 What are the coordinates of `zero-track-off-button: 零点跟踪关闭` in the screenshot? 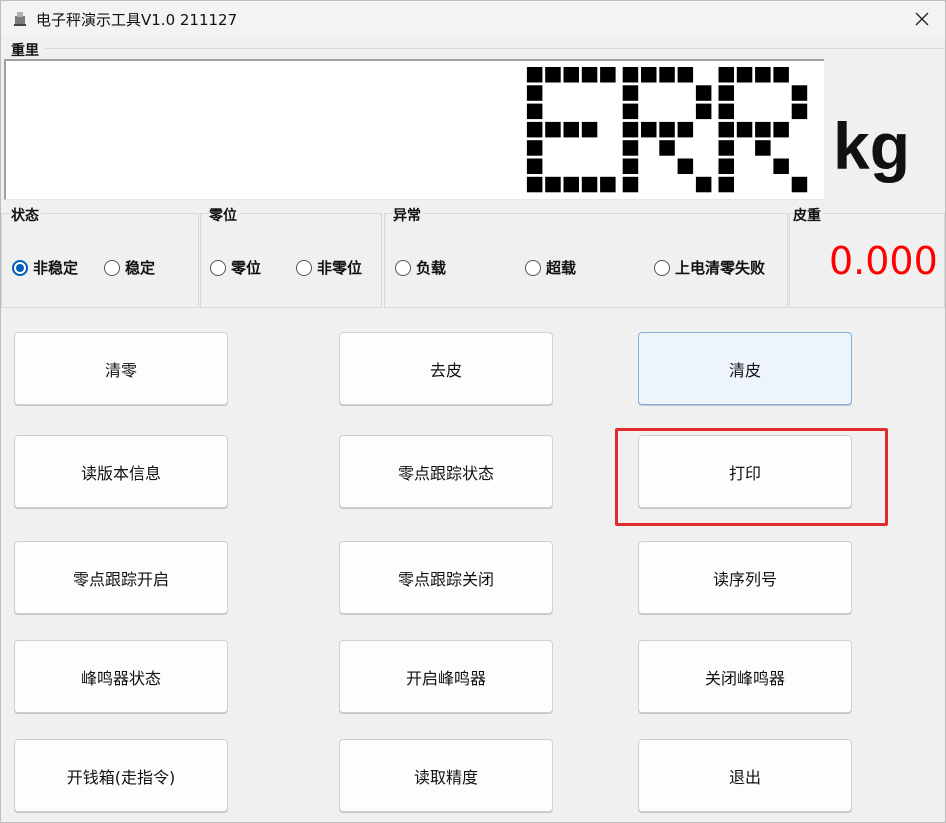 It's located at (446, 577).